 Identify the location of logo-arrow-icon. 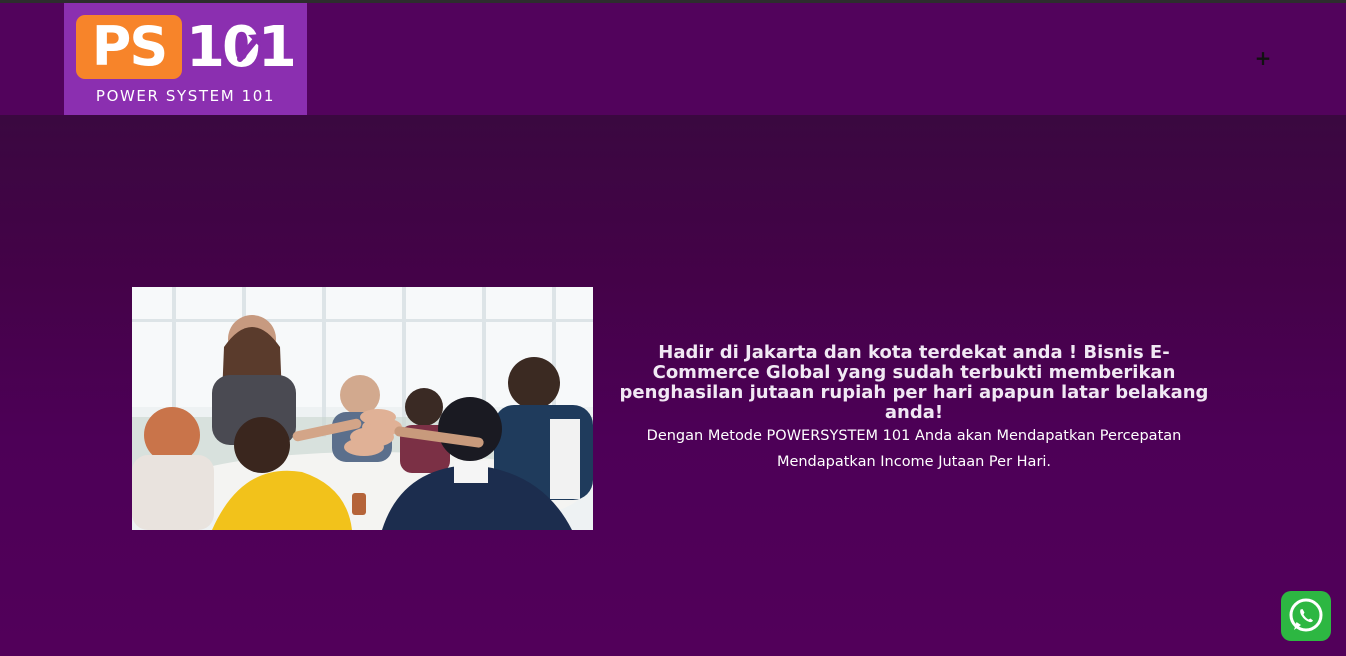
(249, 48).